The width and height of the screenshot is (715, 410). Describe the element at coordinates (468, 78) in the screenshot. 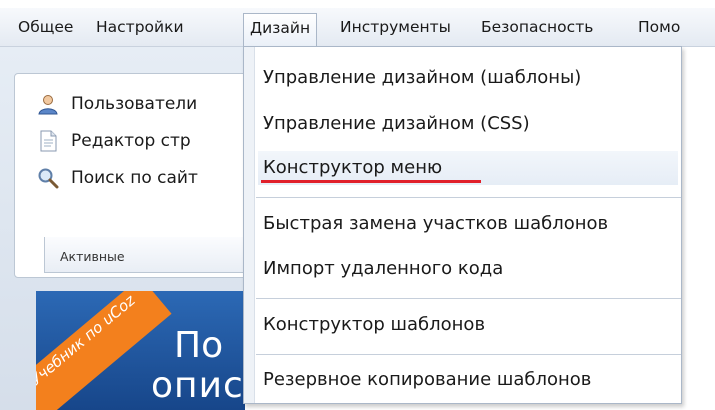

I see `menu-item-design-templates: Управление дизайном (шаблоны)` at that location.